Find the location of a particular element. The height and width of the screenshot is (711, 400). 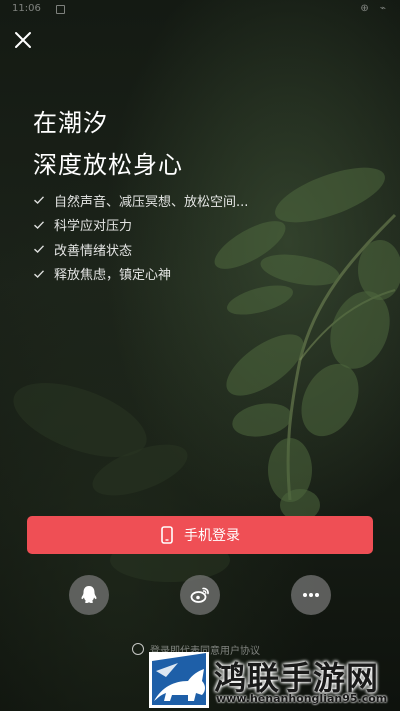

more-login-options-button is located at coordinates (311, 595).